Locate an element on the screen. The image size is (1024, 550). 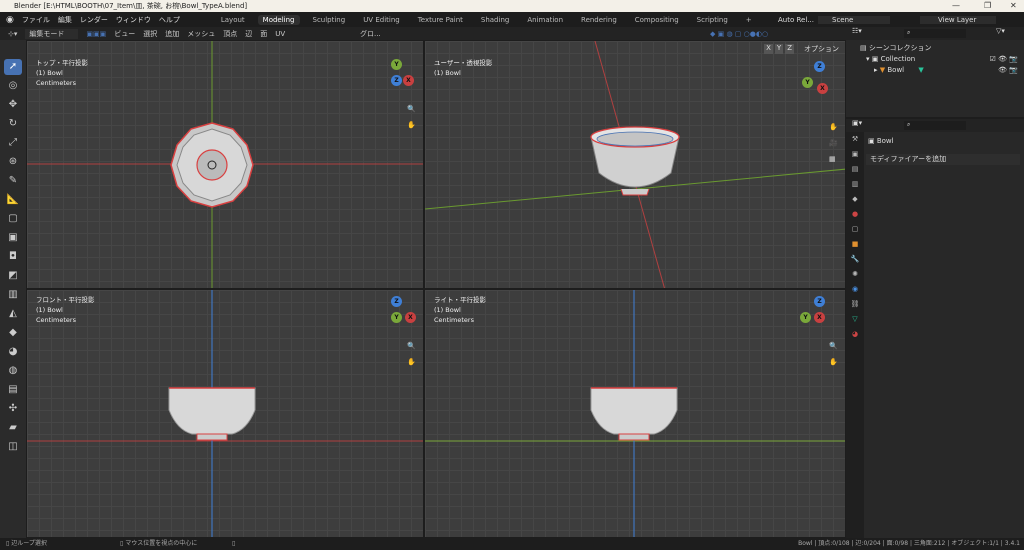
measure-tool-icon: 📐 is located at coordinates (13, 200).